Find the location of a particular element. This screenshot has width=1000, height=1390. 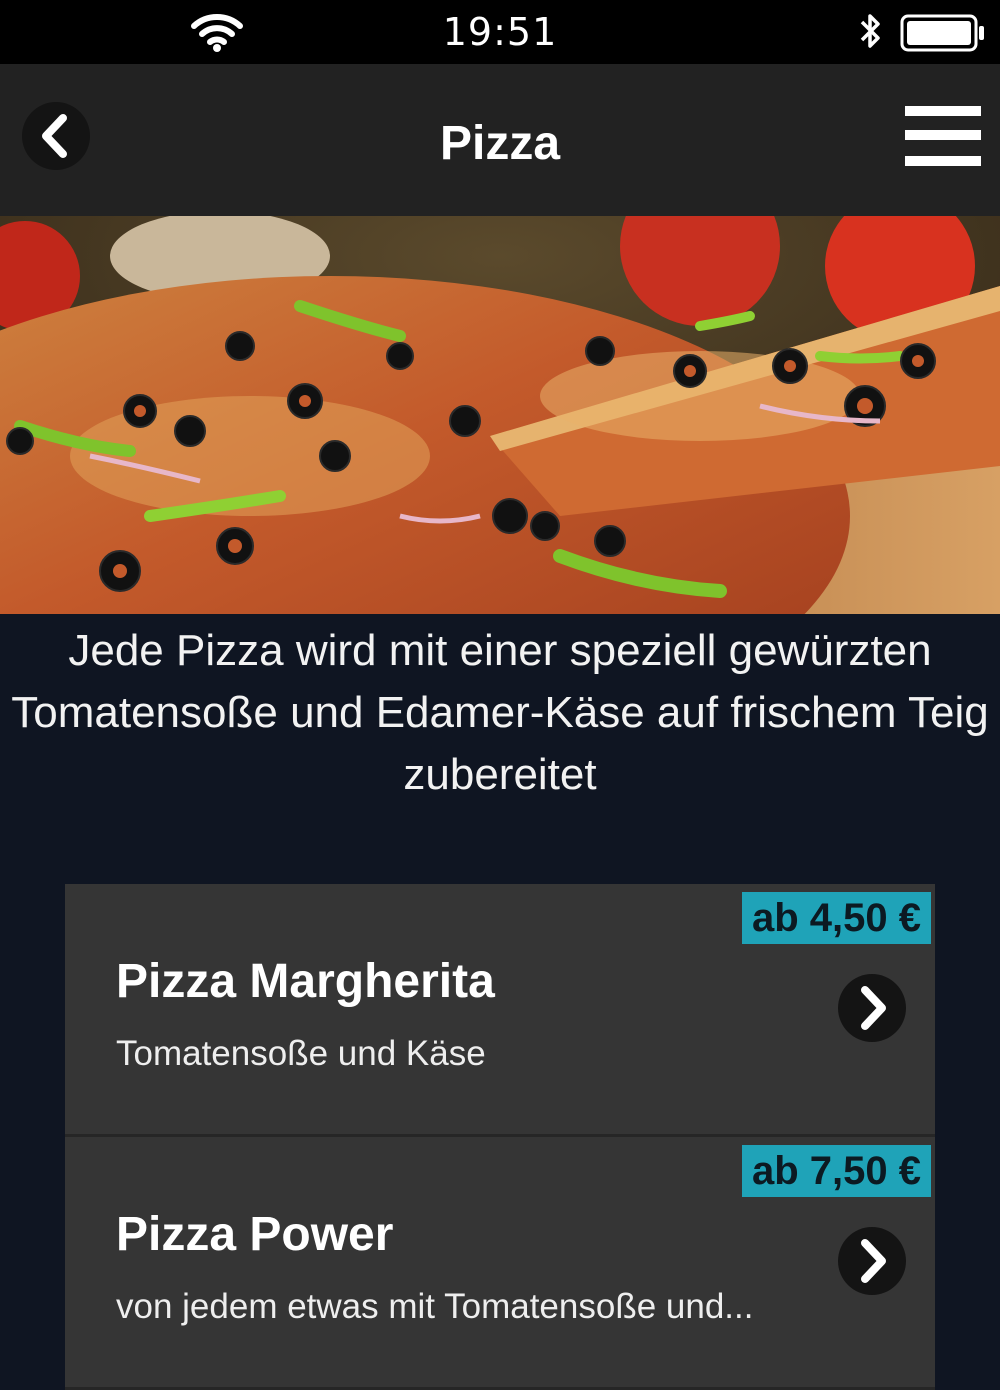

bluetooth-icon is located at coordinates (870, 31).